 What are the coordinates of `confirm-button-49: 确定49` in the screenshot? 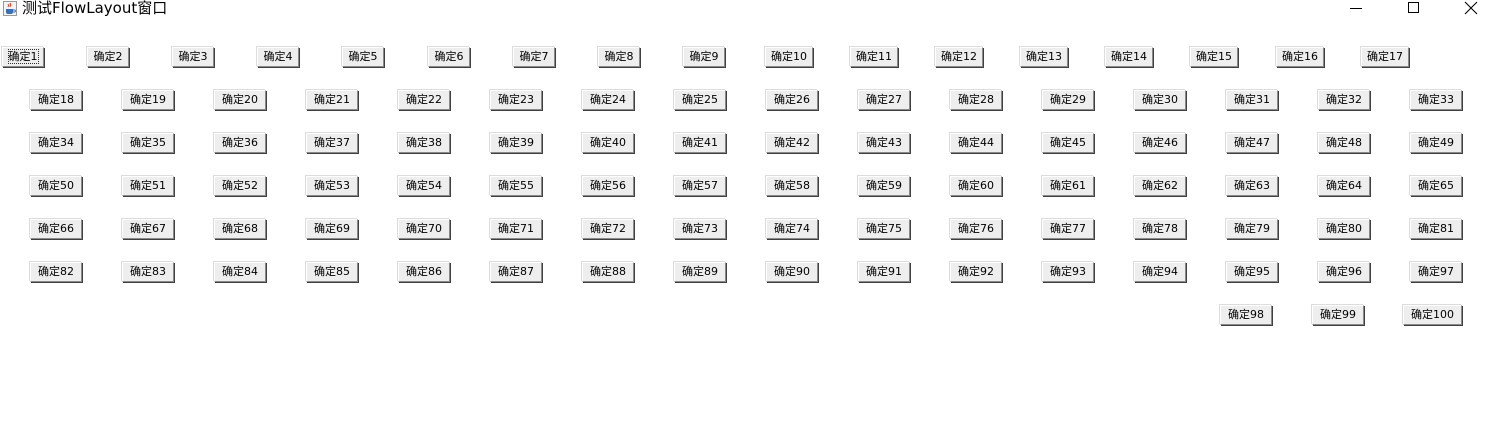 It's located at (1436, 143).